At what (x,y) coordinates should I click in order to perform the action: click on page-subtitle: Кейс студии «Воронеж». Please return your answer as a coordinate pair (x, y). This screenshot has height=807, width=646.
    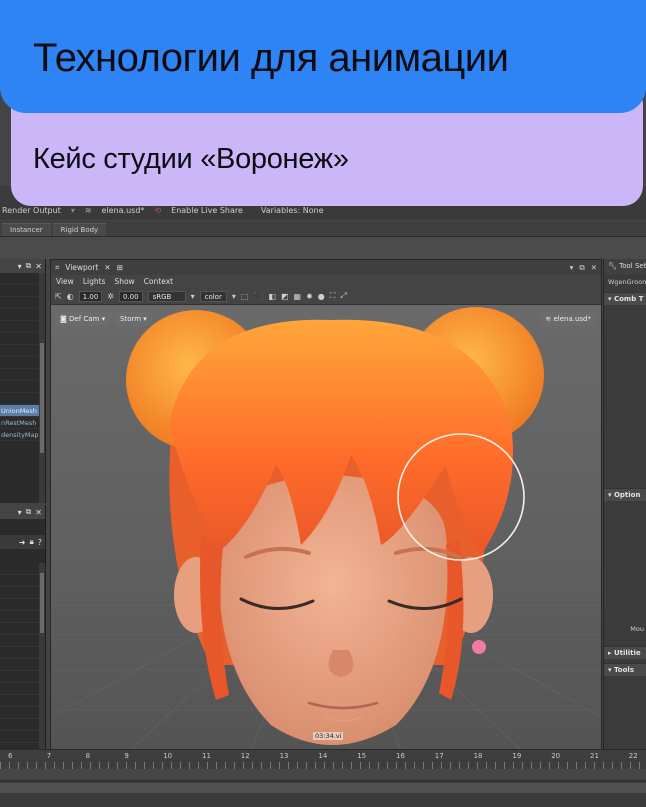
    Looking at the image, I should click on (191, 159).